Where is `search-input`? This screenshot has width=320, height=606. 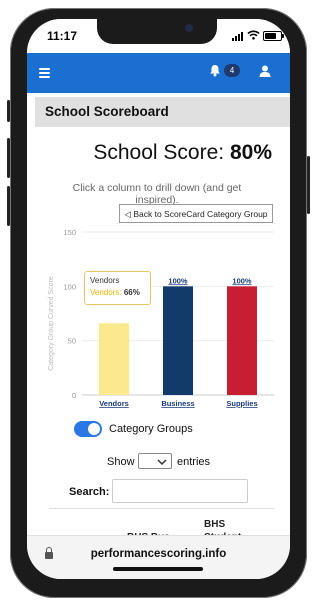 search-input is located at coordinates (180, 491).